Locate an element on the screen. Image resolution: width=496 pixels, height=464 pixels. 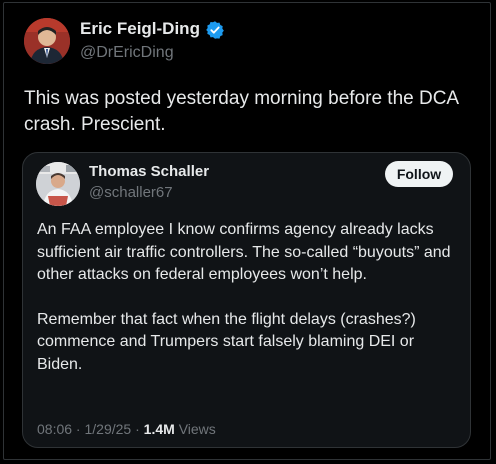
author-handle: @DrEricDing is located at coordinates (127, 53).